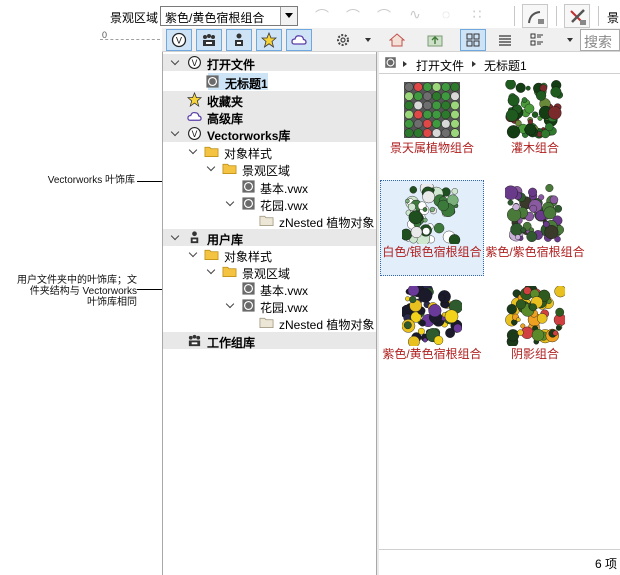  I want to click on resource-label: 紫色/黄色宿根组合, so click(432, 354).